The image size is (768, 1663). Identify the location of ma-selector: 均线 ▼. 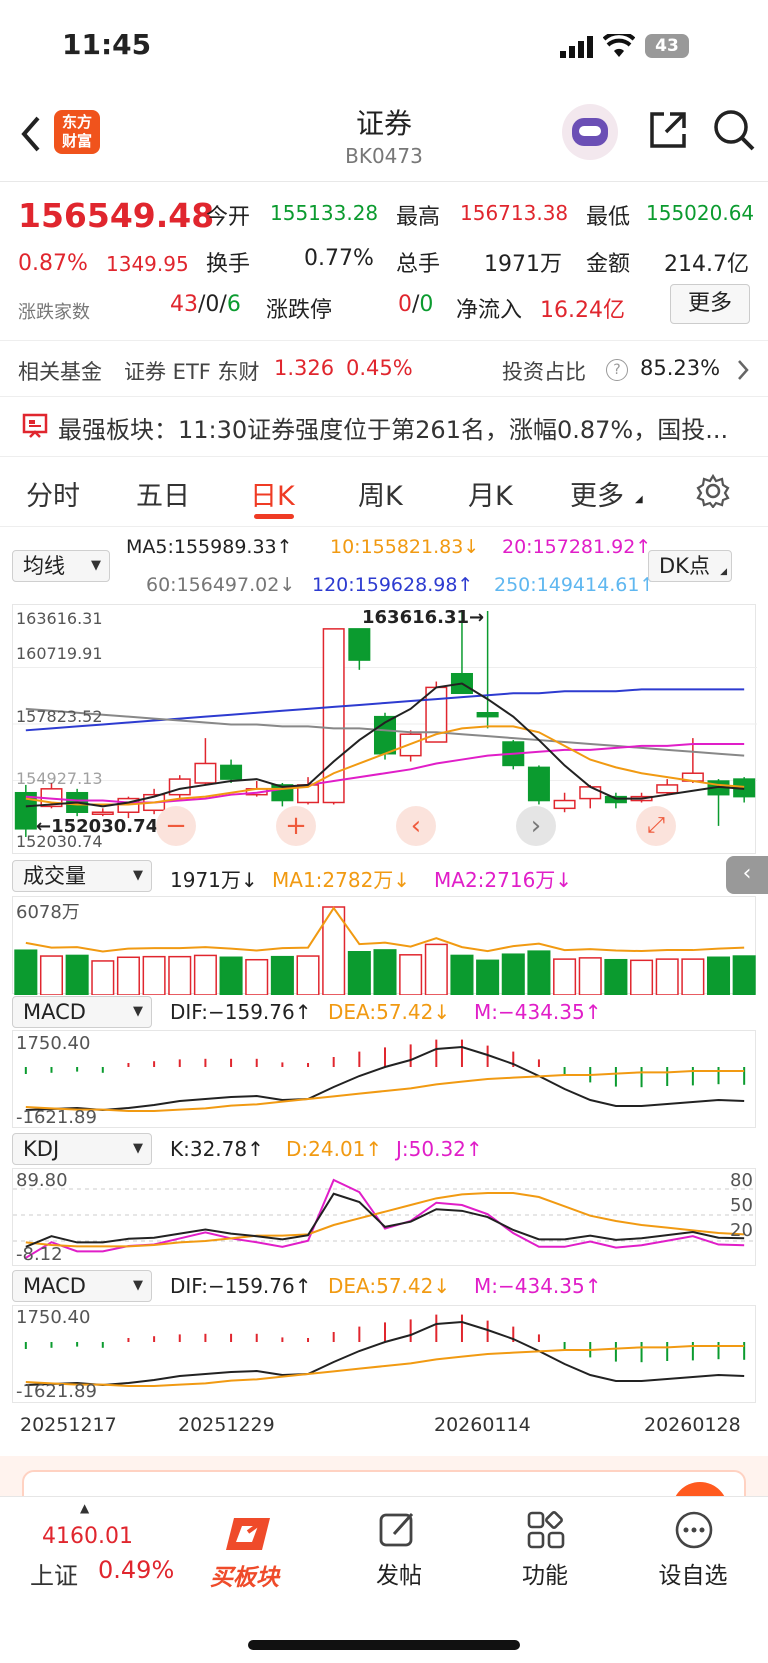
(61, 566).